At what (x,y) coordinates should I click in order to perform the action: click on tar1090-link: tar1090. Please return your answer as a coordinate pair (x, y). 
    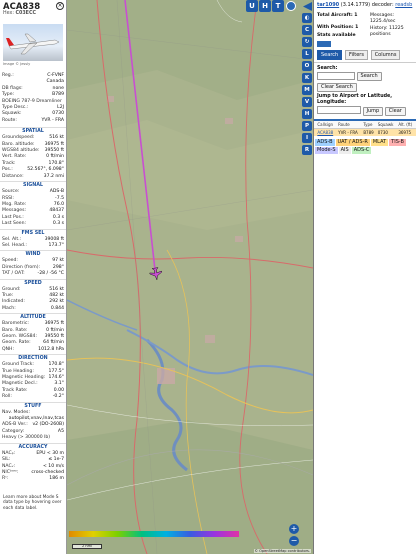
    Looking at the image, I should click on (328, 5).